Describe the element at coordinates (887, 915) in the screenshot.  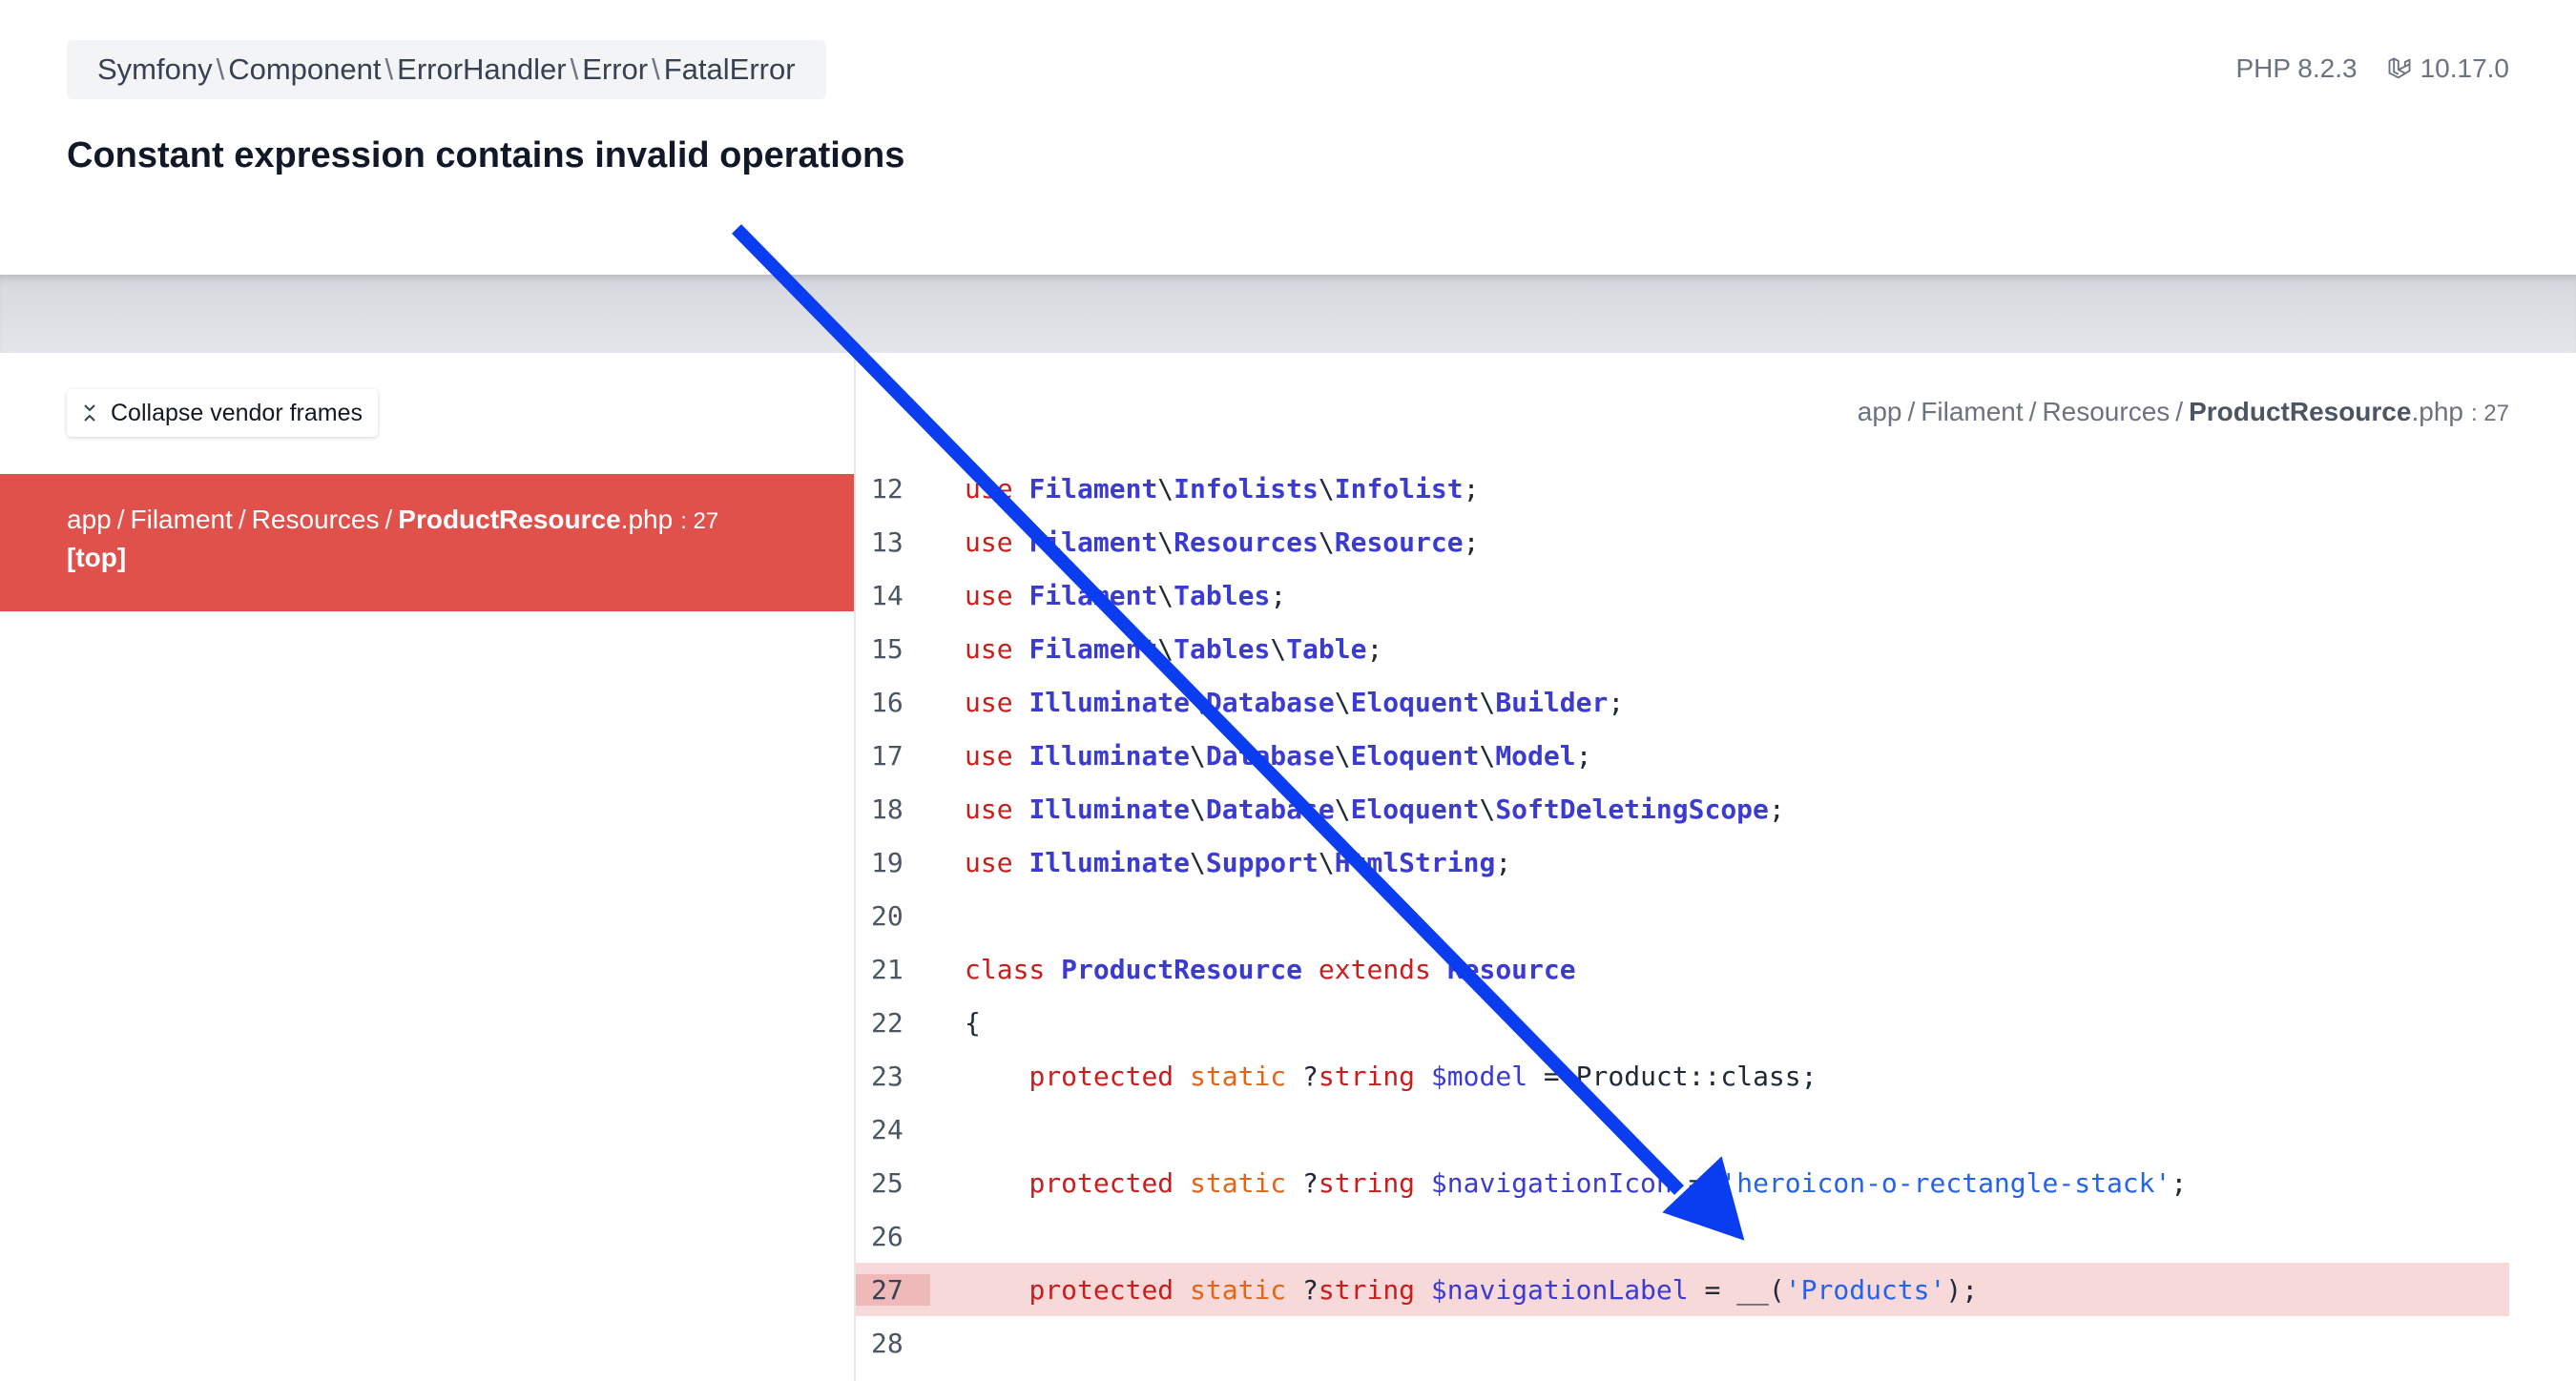
I see `line-number: 20` at that location.